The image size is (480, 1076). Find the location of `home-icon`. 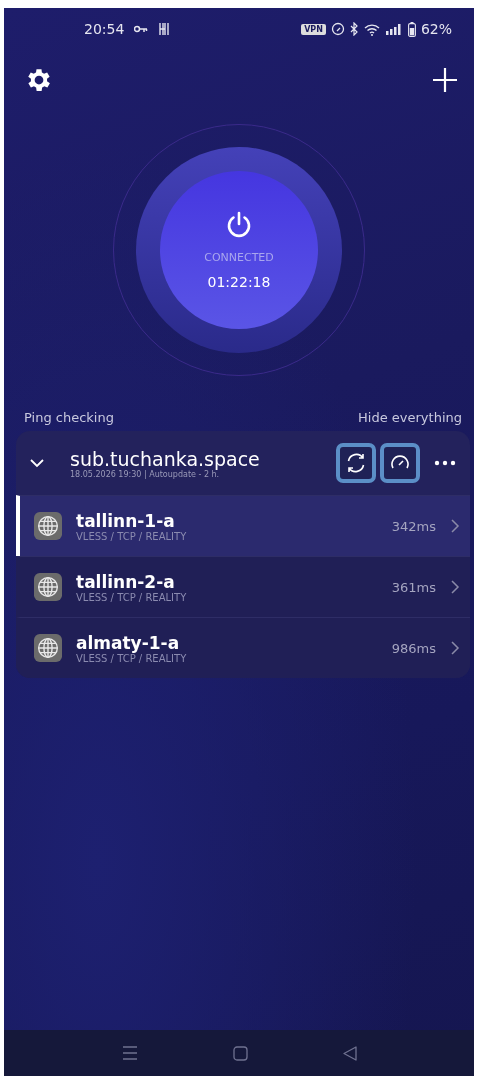

home-icon is located at coordinates (240, 1053).